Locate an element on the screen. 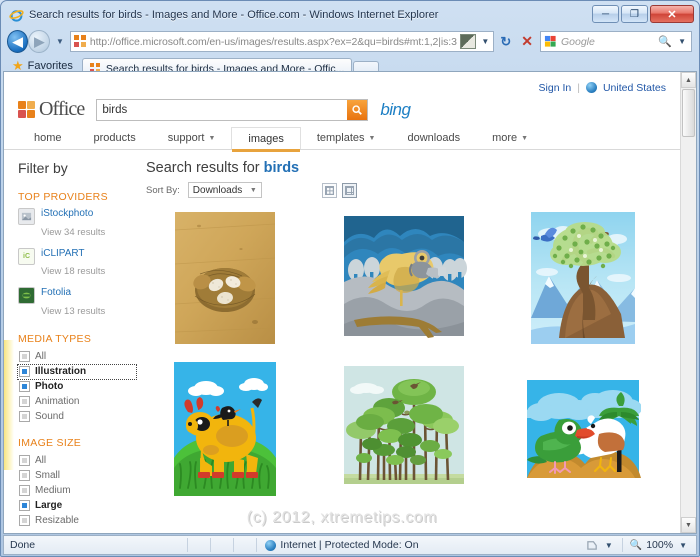 The width and height of the screenshot is (700, 557). thumbnail-cow-with-bird is located at coordinates (224, 429).